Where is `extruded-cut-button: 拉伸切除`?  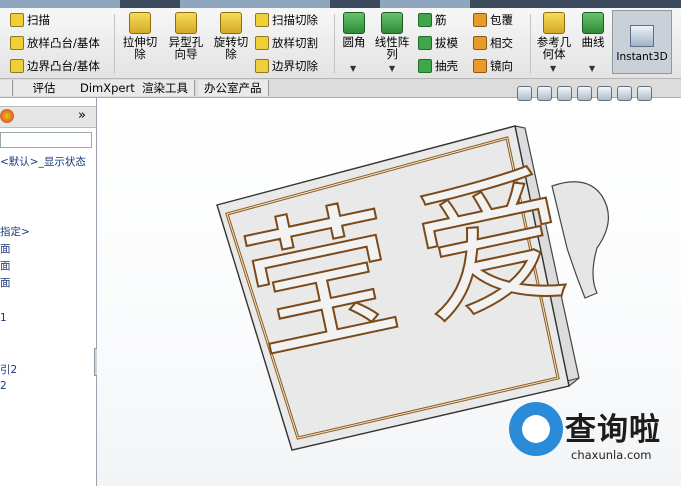
extruded-cut-button: 拉伸切除 is located at coordinates (140, 36).